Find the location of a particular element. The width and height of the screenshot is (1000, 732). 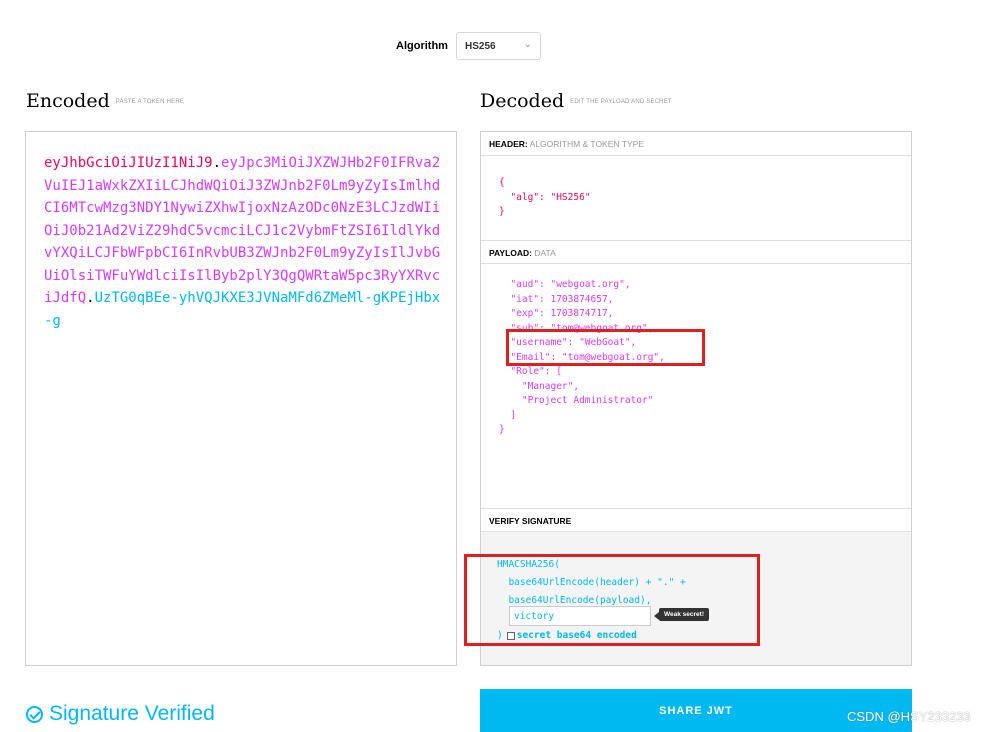

verify-section-label: VERIFY SIGNATURE is located at coordinates (530, 521).